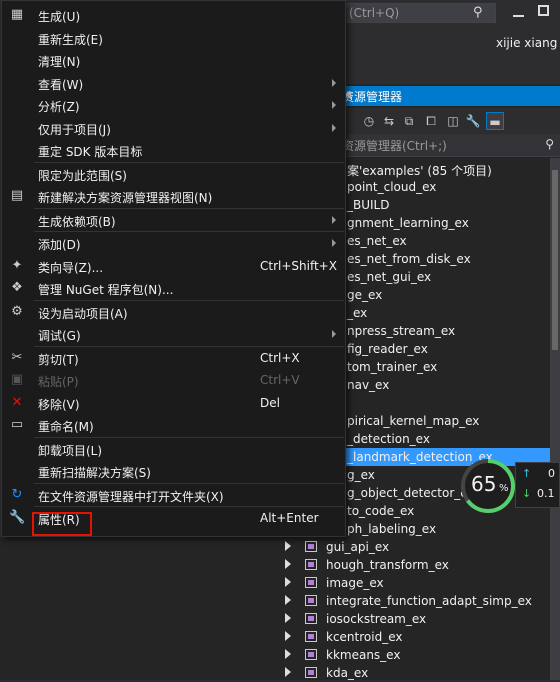  What do you see at coordinates (429, 601) in the screenshot?
I see `tree-item-label: integrate_function_adapt_simp_ex` at bounding box center [429, 601].